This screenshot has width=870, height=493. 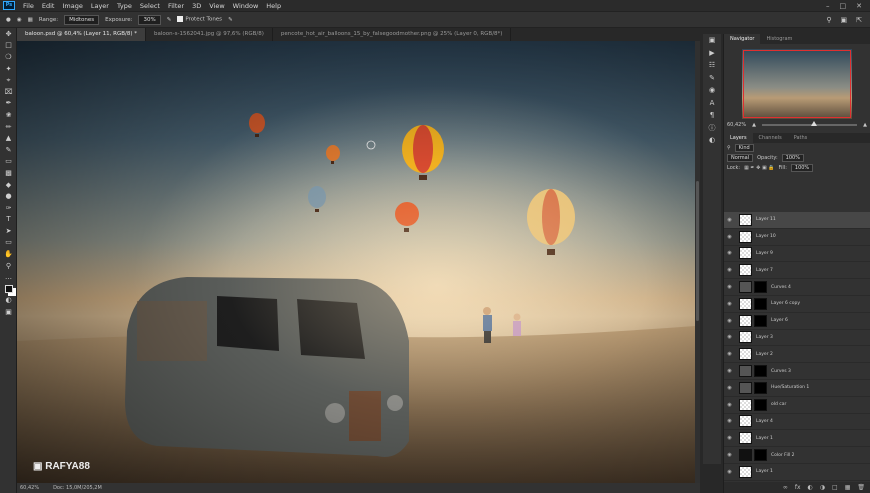 What do you see at coordinates (273, 6) in the screenshot?
I see `menu-help: Help` at bounding box center [273, 6].